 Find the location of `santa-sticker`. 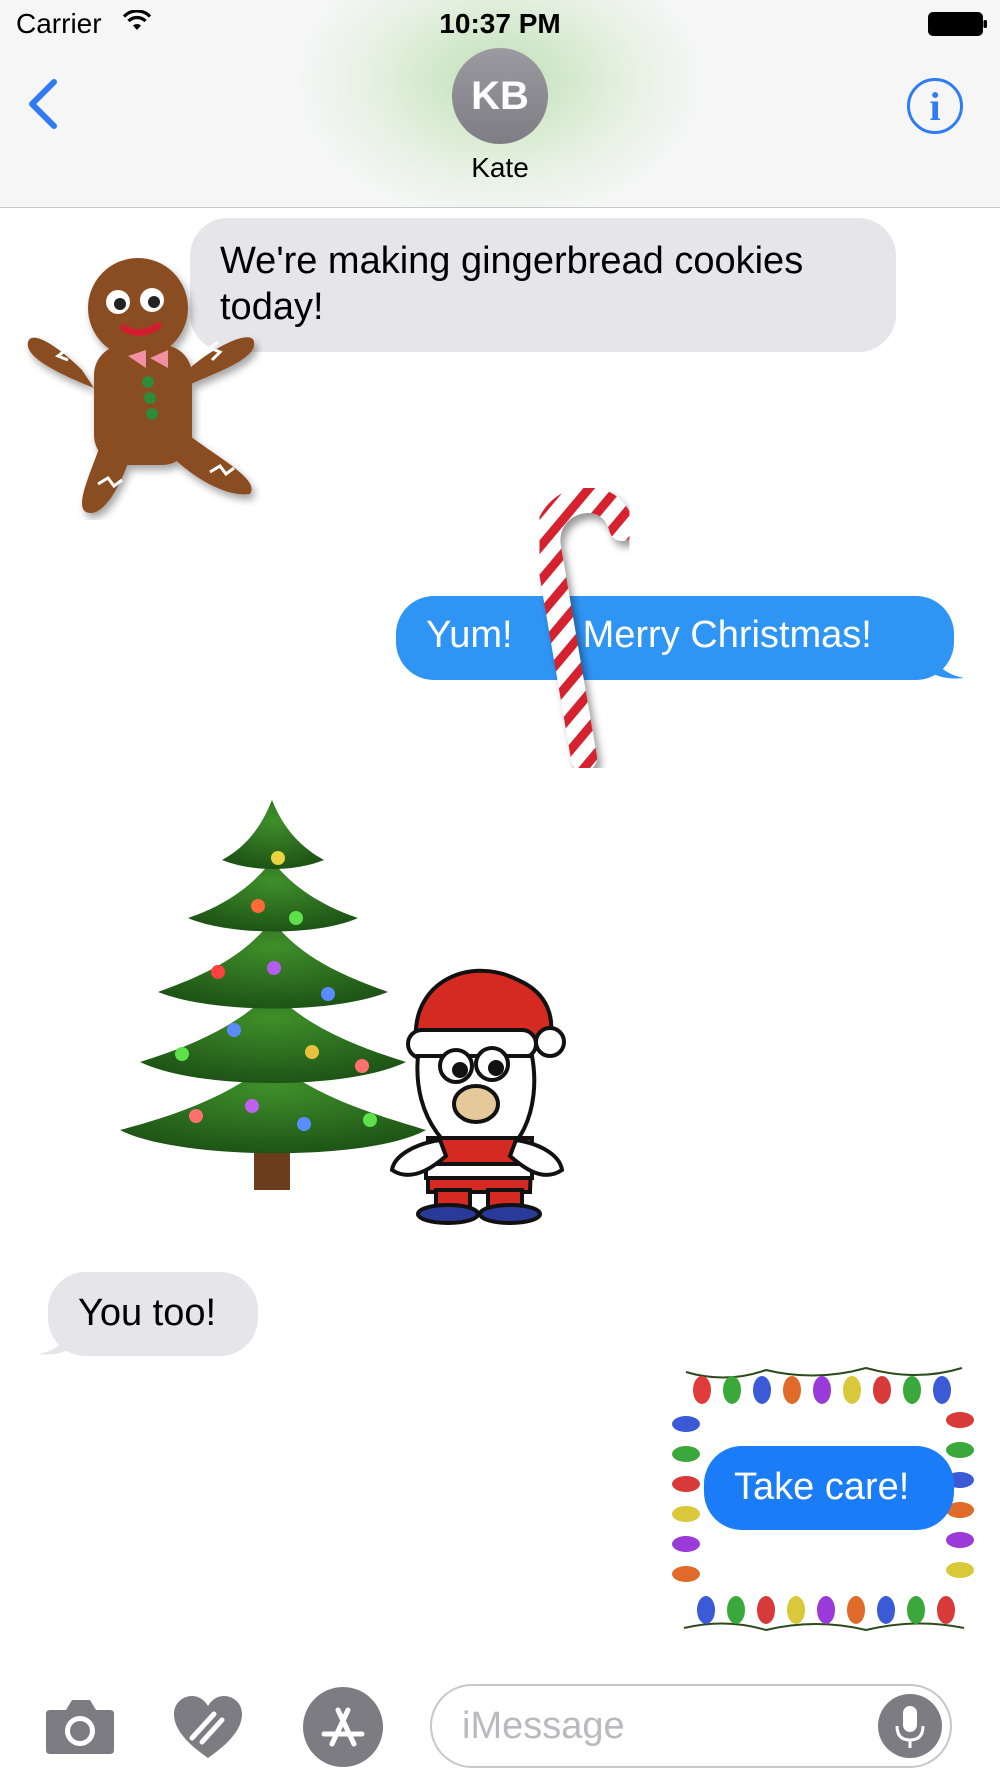

santa-sticker is located at coordinates (497, 1095).